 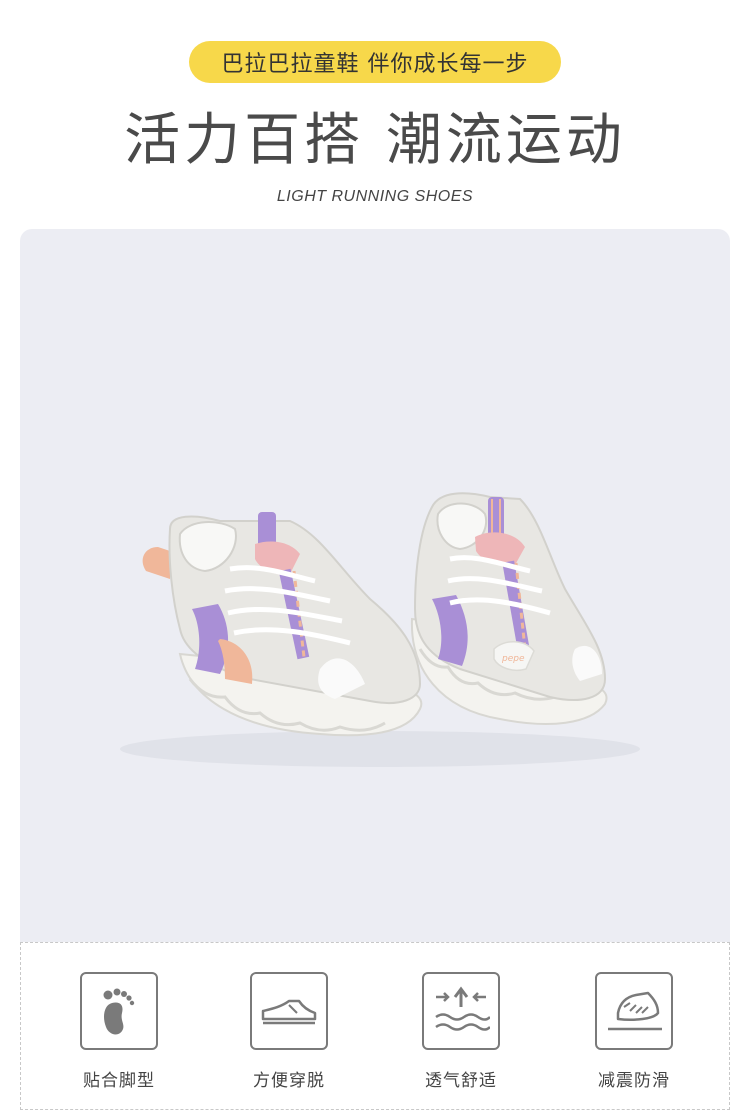 I want to click on feature-shock-absorb: 减震防滑, so click(x=634, y=1037).